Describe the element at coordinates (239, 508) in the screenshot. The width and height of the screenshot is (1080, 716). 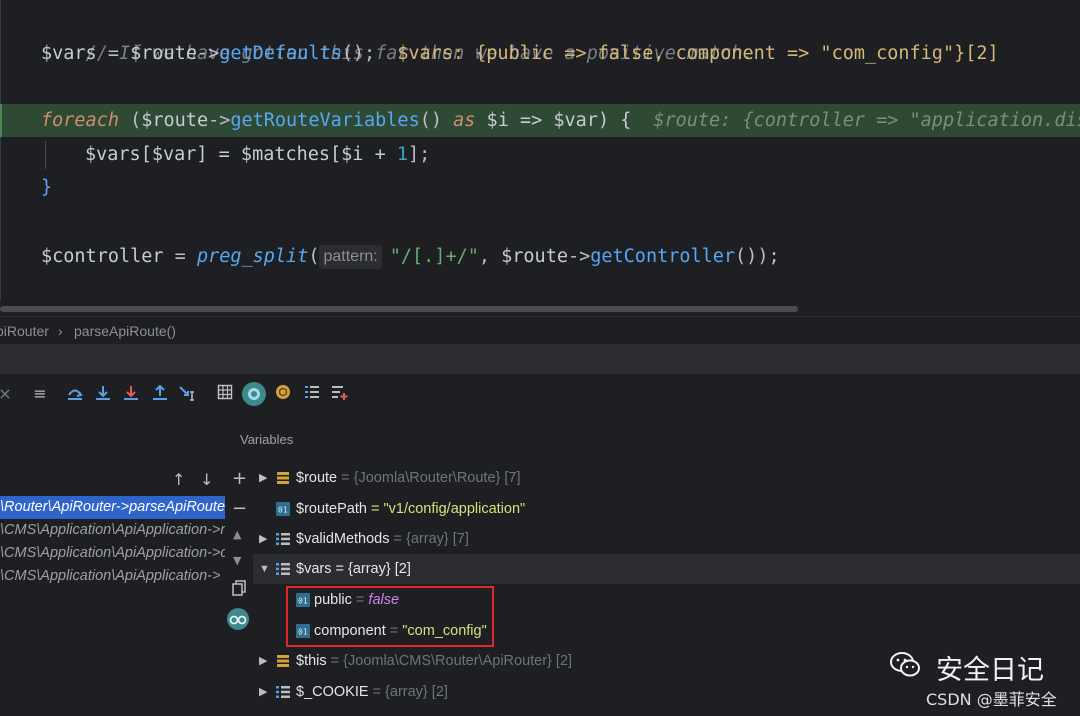
I see `remove-watch-icon: −` at that location.